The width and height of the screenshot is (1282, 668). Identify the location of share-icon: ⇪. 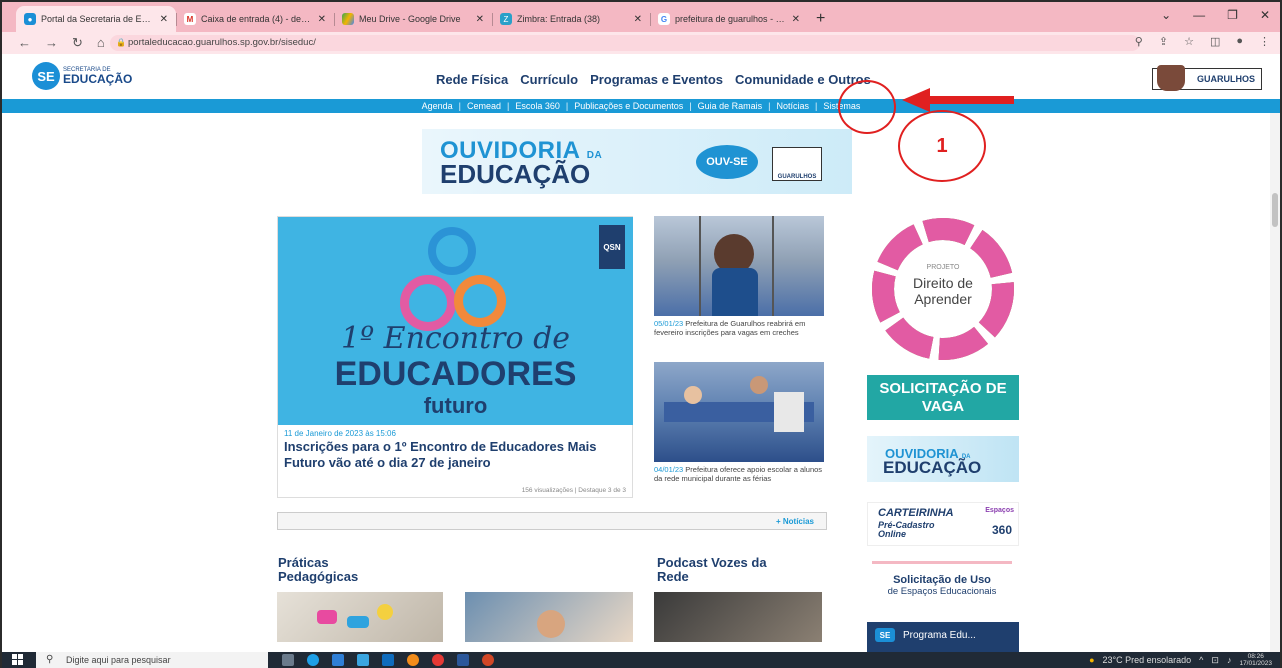
(1163, 41).